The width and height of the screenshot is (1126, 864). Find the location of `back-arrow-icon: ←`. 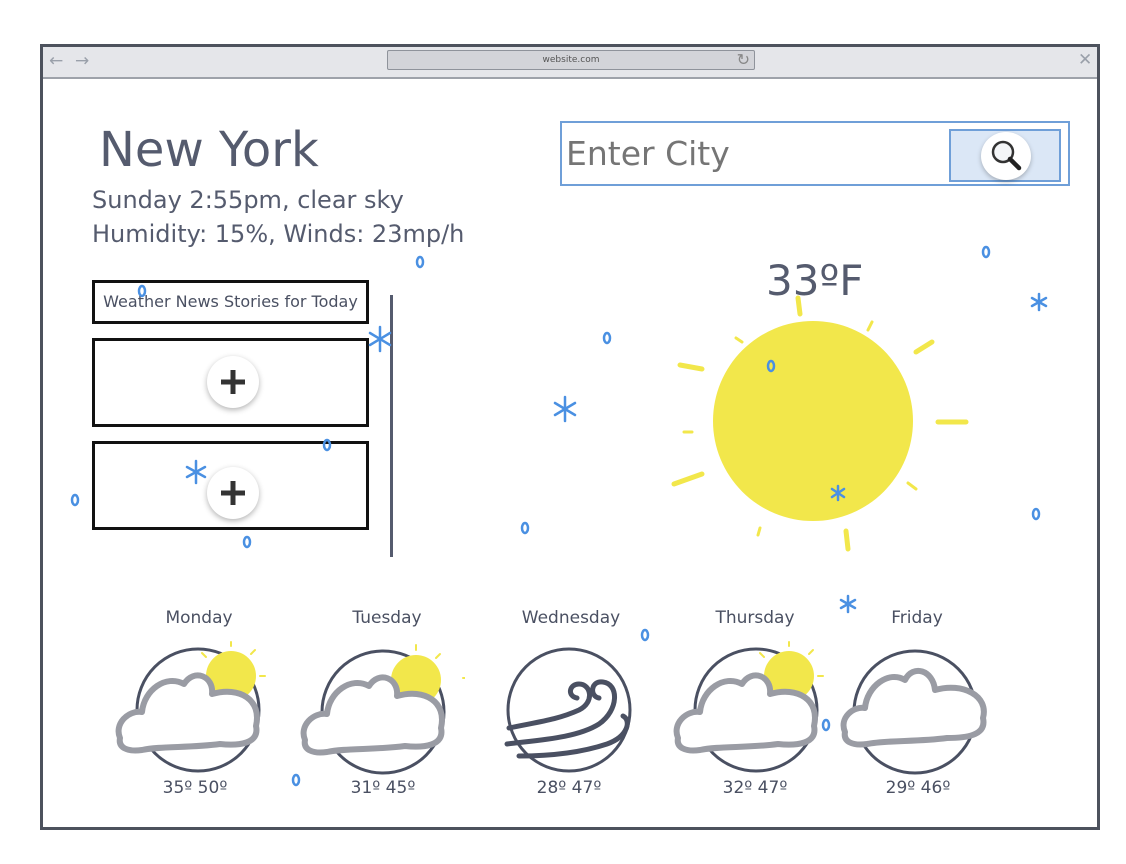

back-arrow-icon: ← is located at coordinates (56, 61).